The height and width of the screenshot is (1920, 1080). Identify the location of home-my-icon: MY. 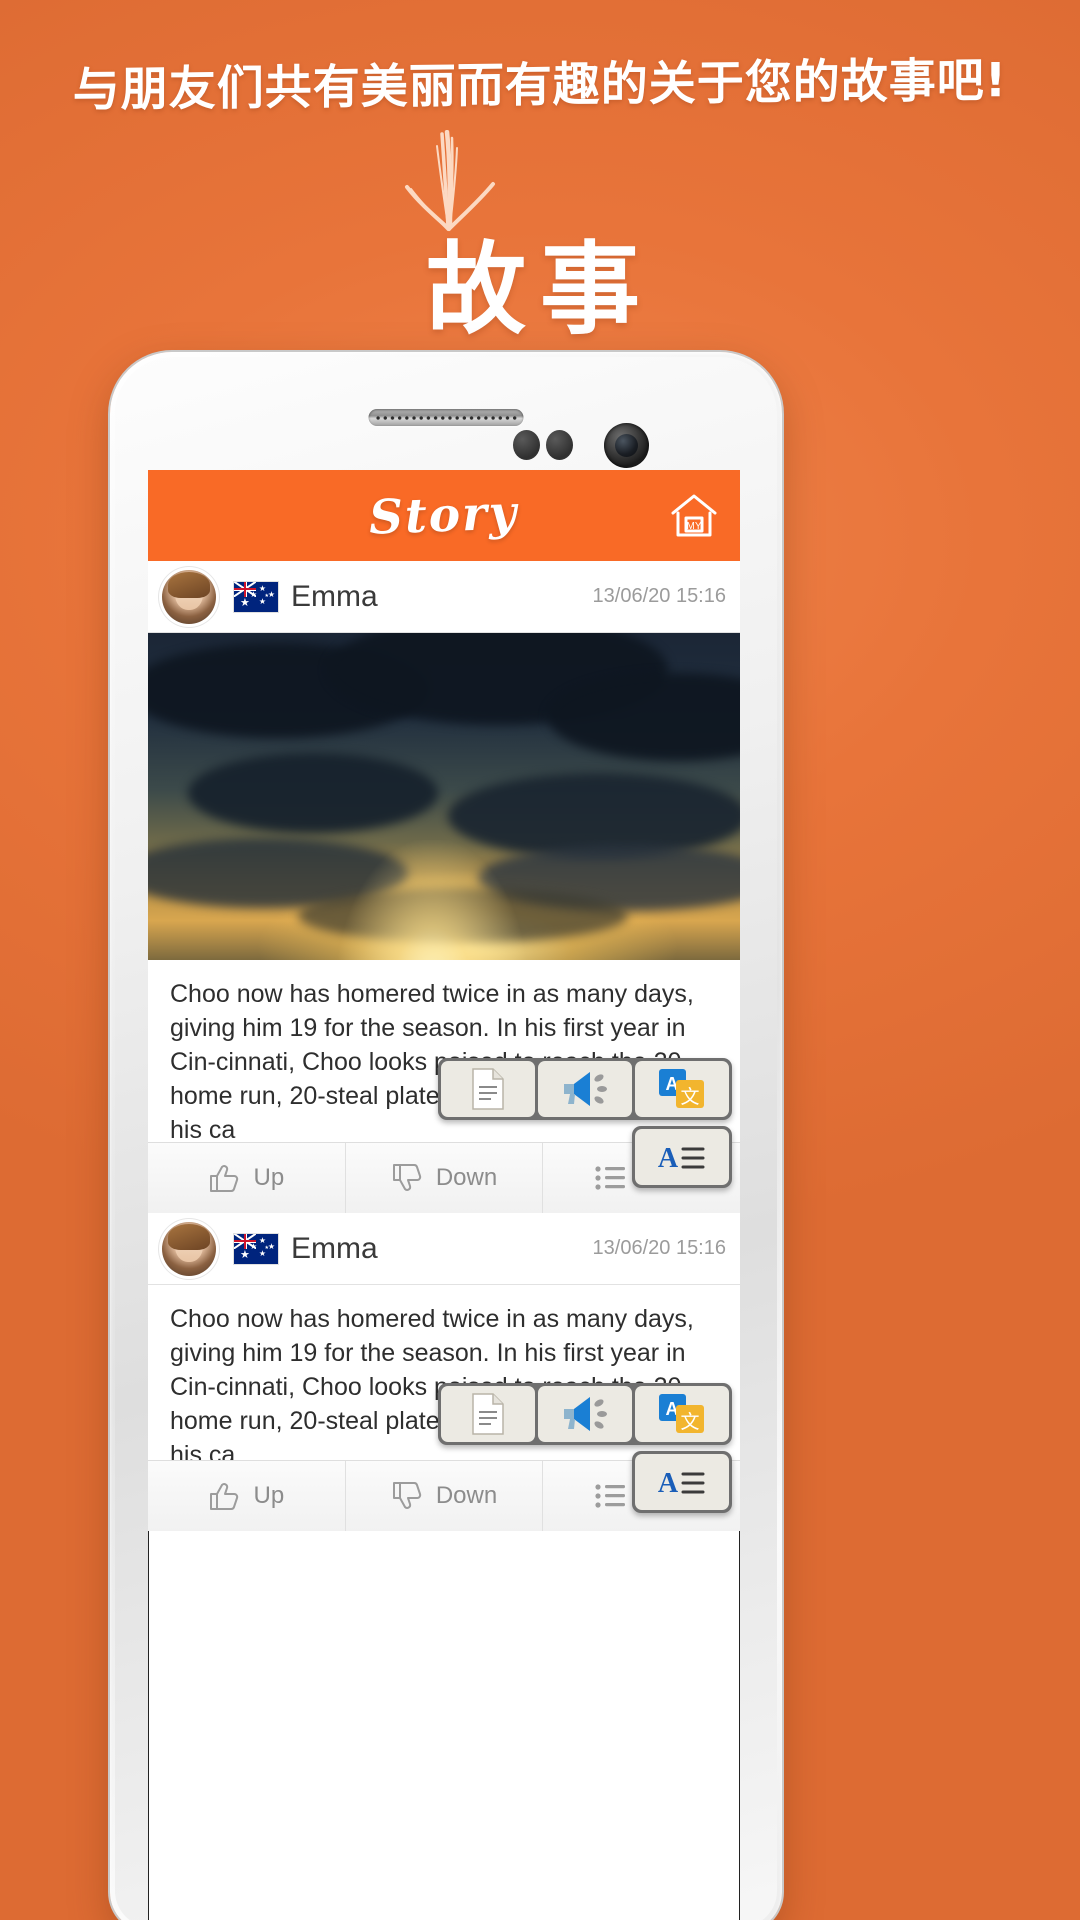
(694, 516).